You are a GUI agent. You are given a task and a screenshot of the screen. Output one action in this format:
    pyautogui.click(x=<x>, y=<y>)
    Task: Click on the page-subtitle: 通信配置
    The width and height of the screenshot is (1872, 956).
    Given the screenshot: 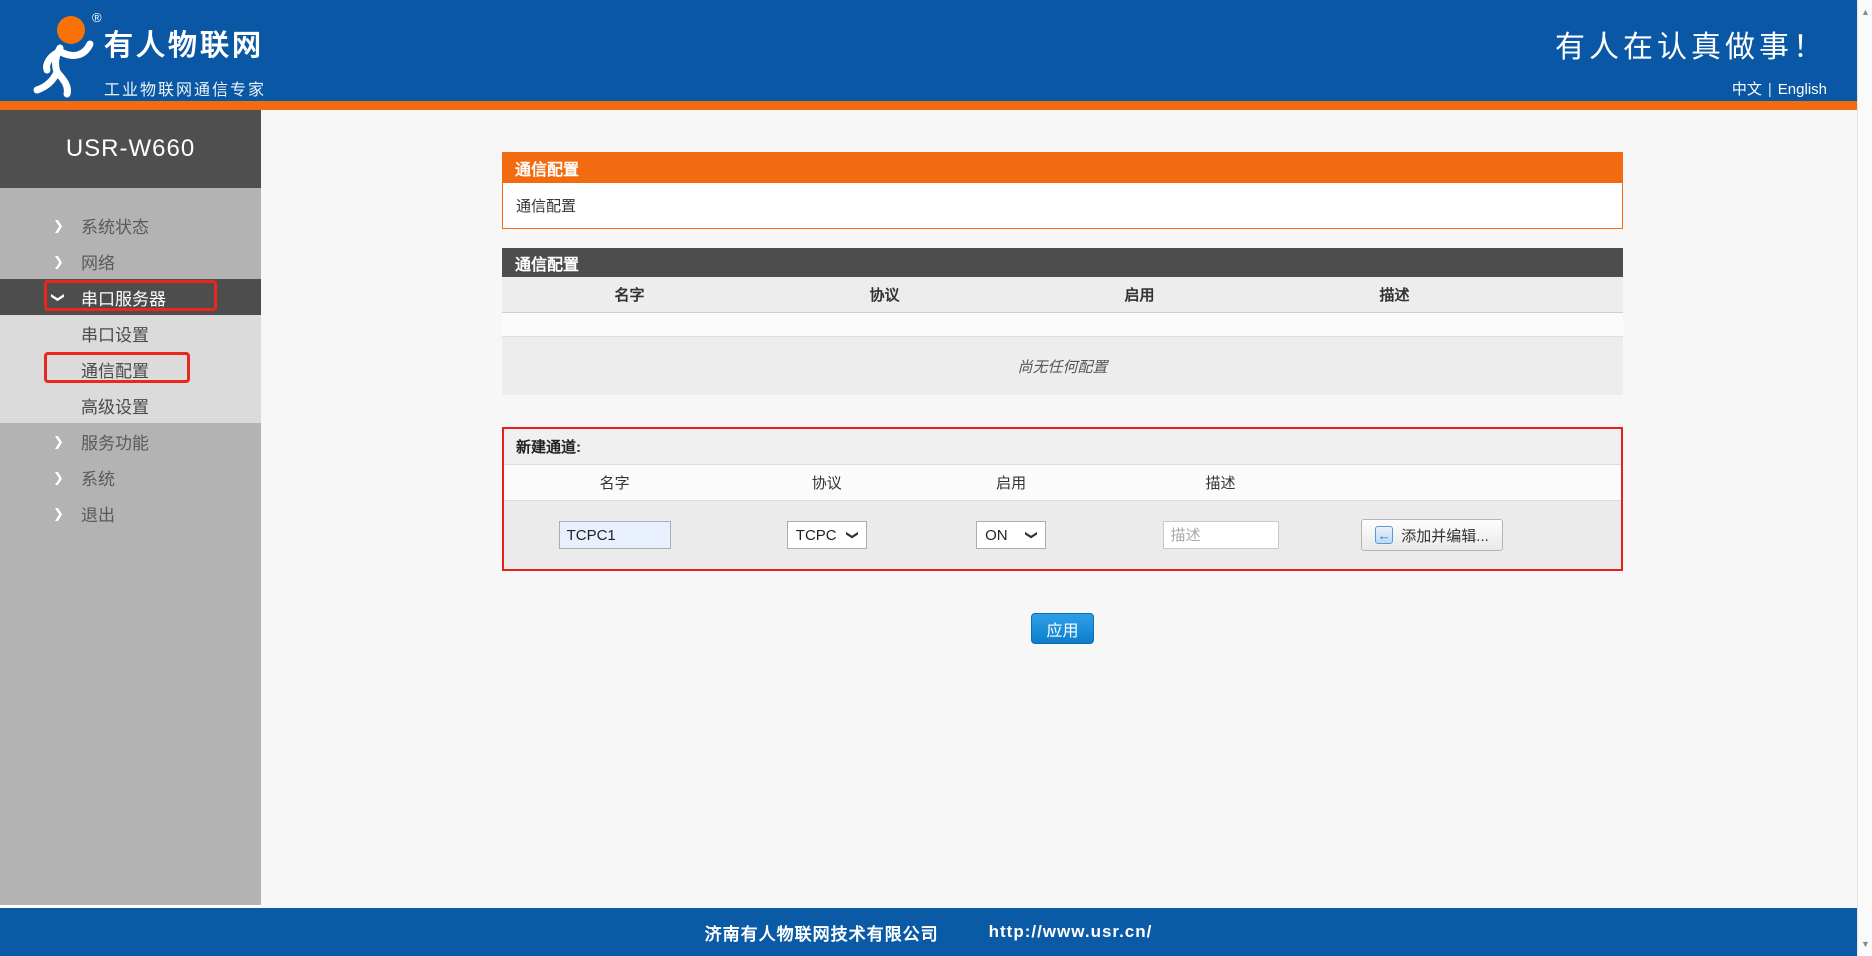 What is the action you would take?
    pyautogui.click(x=1062, y=206)
    